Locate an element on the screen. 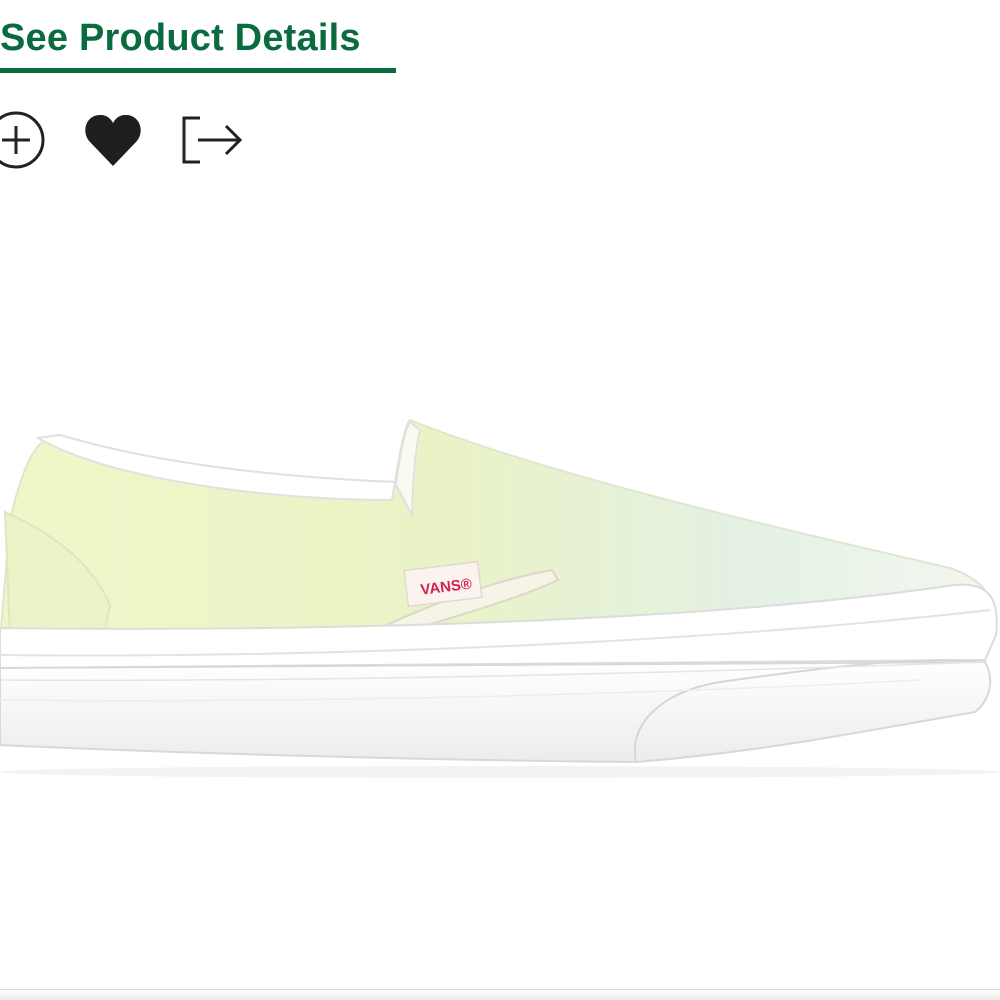 The image size is (1000, 1000). page-bottom-divider is located at coordinates (500, 994).